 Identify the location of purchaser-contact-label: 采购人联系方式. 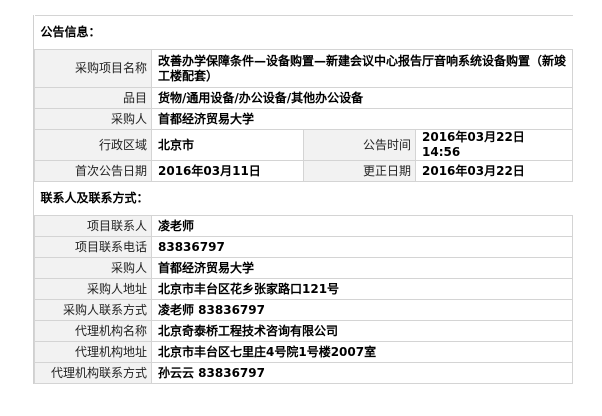
(93, 310).